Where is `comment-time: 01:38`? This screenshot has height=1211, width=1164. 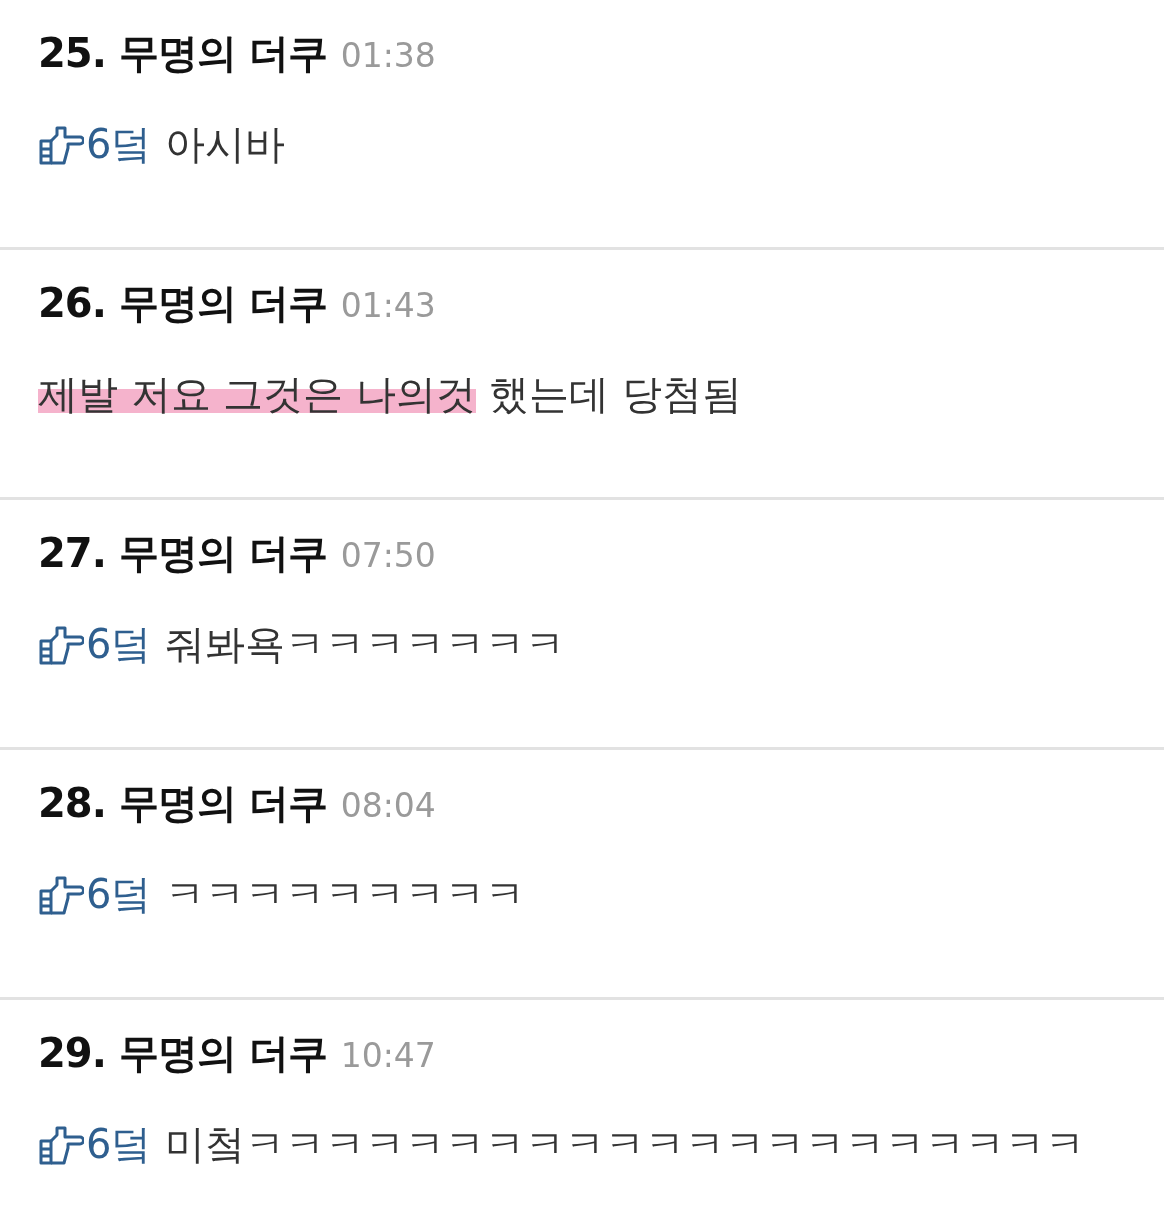 comment-time: 01:38 is located at coordinates (388, 55).